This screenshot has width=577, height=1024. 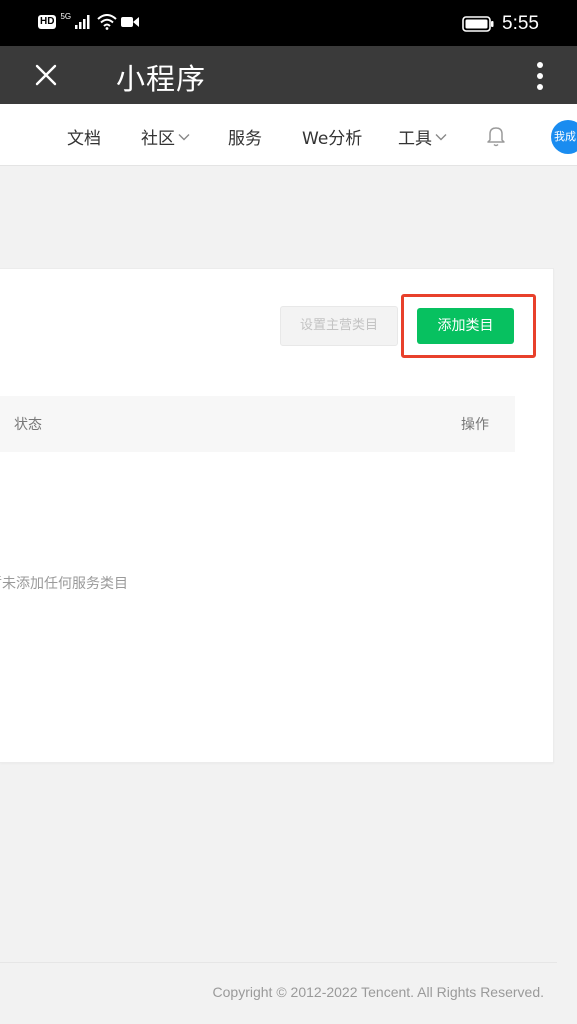 I want to click on nav-item-tools: 工具, so click(x=422, y=136).